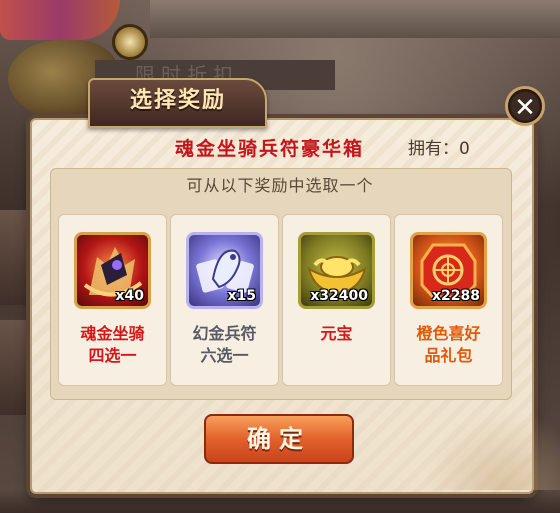  I want to click on owned-count: 0, so click(464, 149).